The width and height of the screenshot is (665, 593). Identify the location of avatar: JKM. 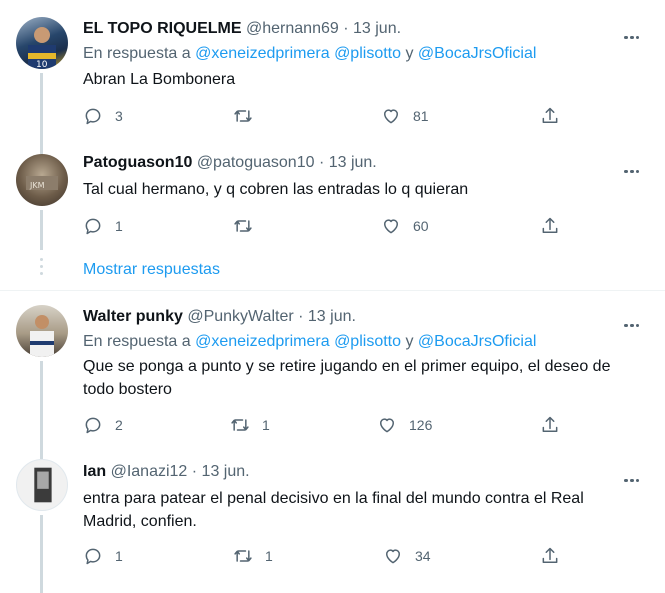
(42, 180).